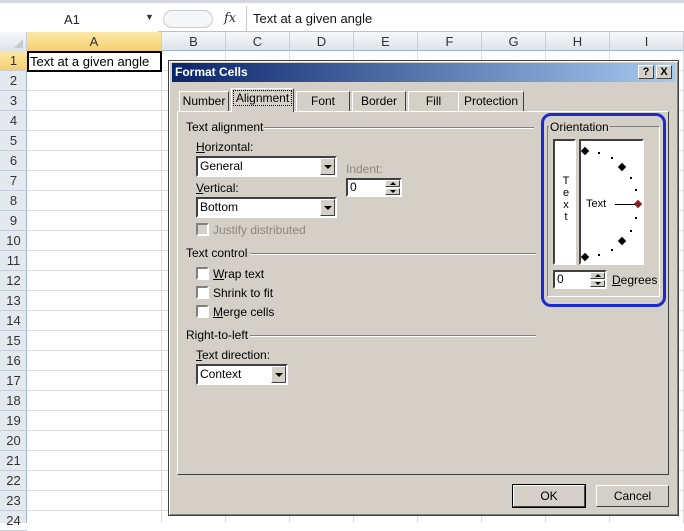  What do you see at coordinates (13, 381) in the screenshot?
I see `row-header-17: 17` at bounding box center [13, 381].